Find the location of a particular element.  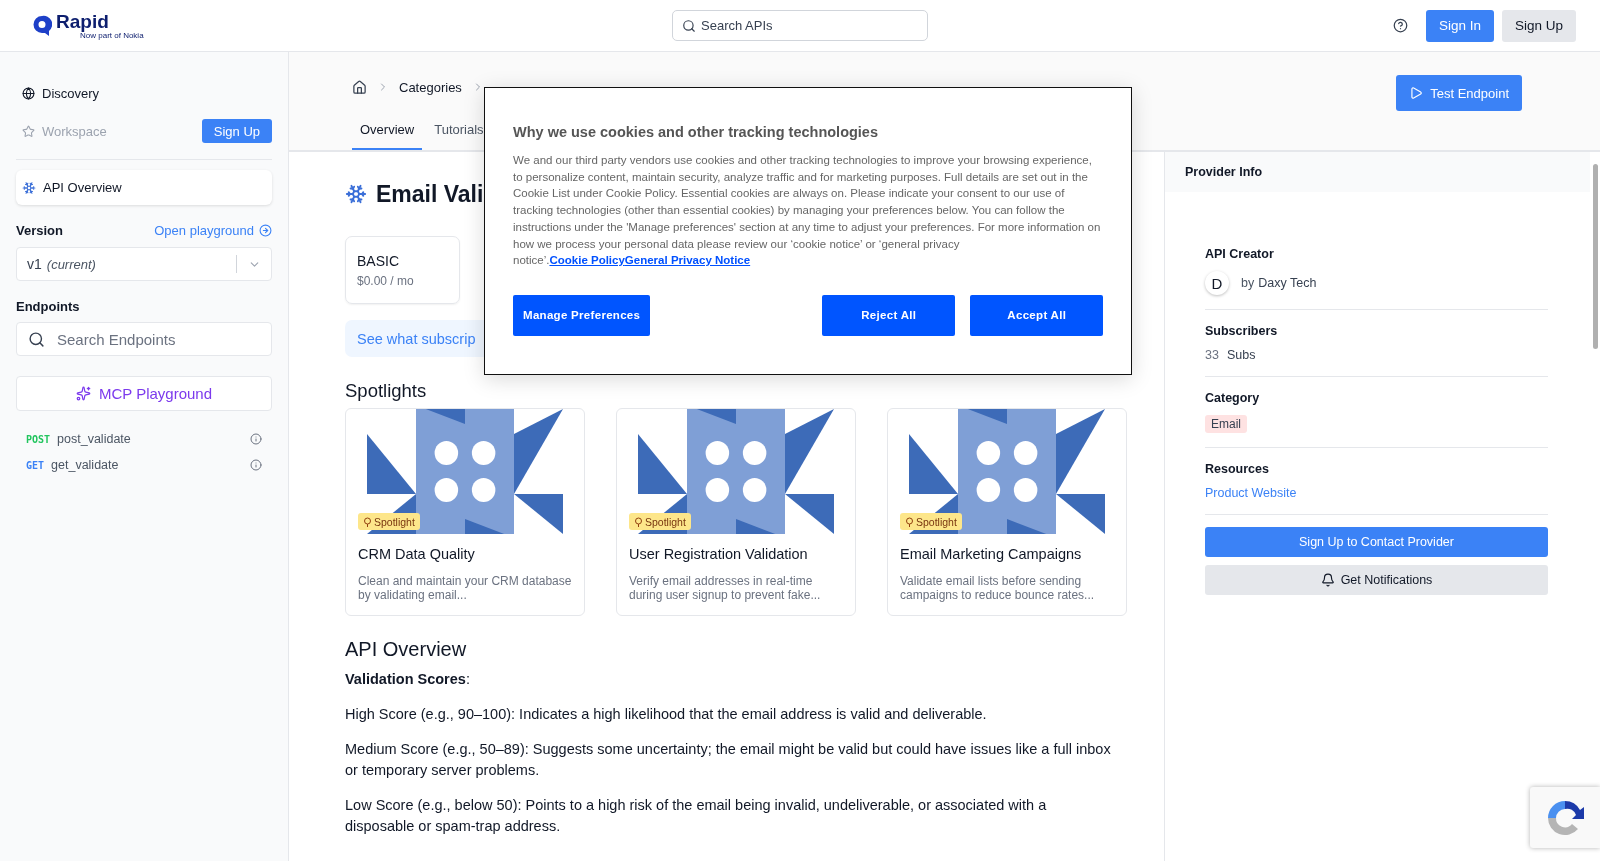

plan-card: BASIC $0.00 / mo is located at coordinates (402, 270).